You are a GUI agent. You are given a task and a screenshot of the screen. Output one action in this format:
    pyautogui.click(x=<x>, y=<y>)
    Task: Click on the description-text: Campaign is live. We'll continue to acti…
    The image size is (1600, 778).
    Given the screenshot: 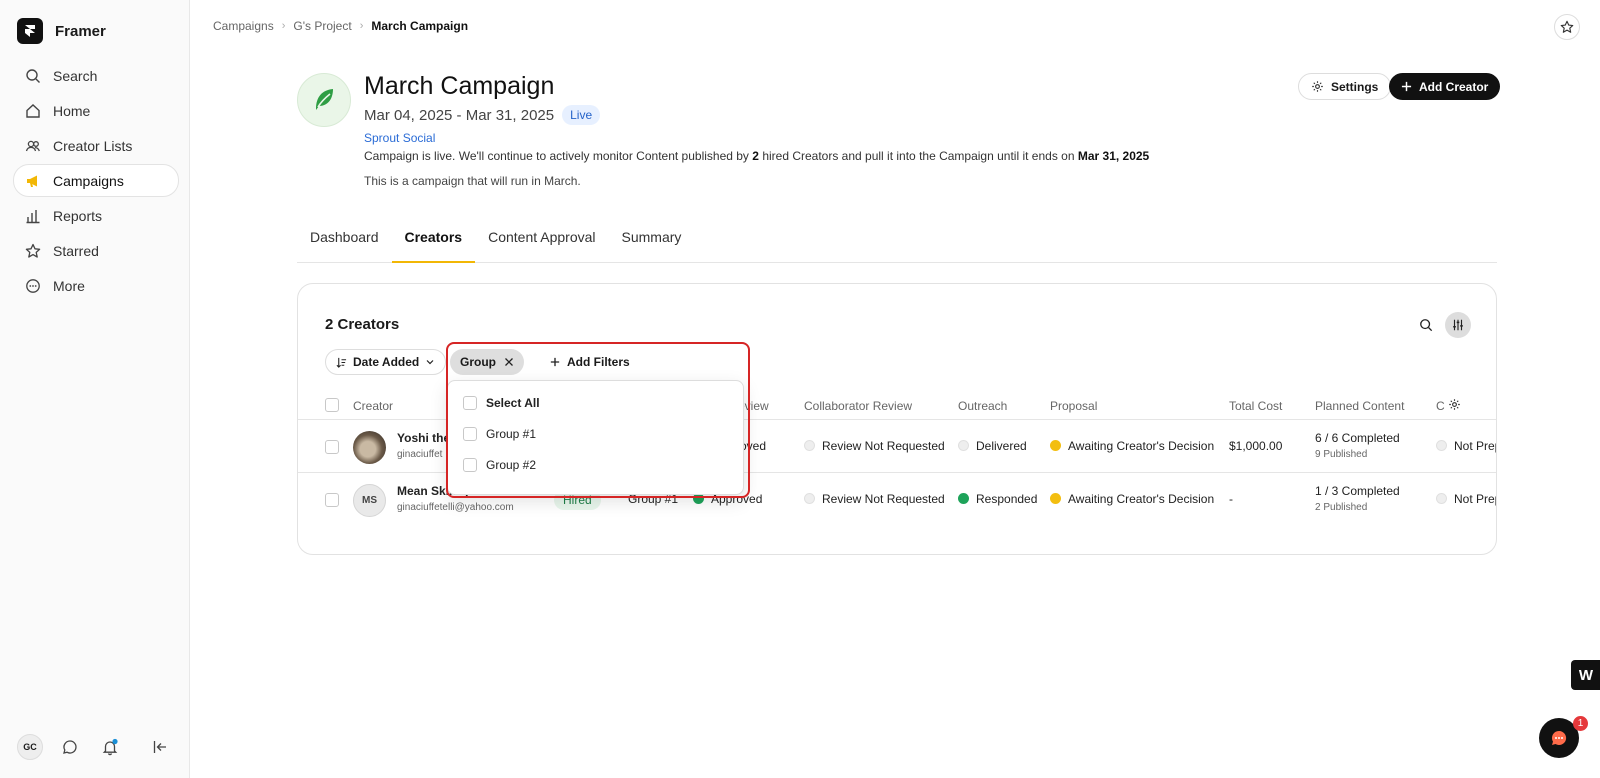 What is the action you would take?
    pyautogui.click(x=556, y=156)
    